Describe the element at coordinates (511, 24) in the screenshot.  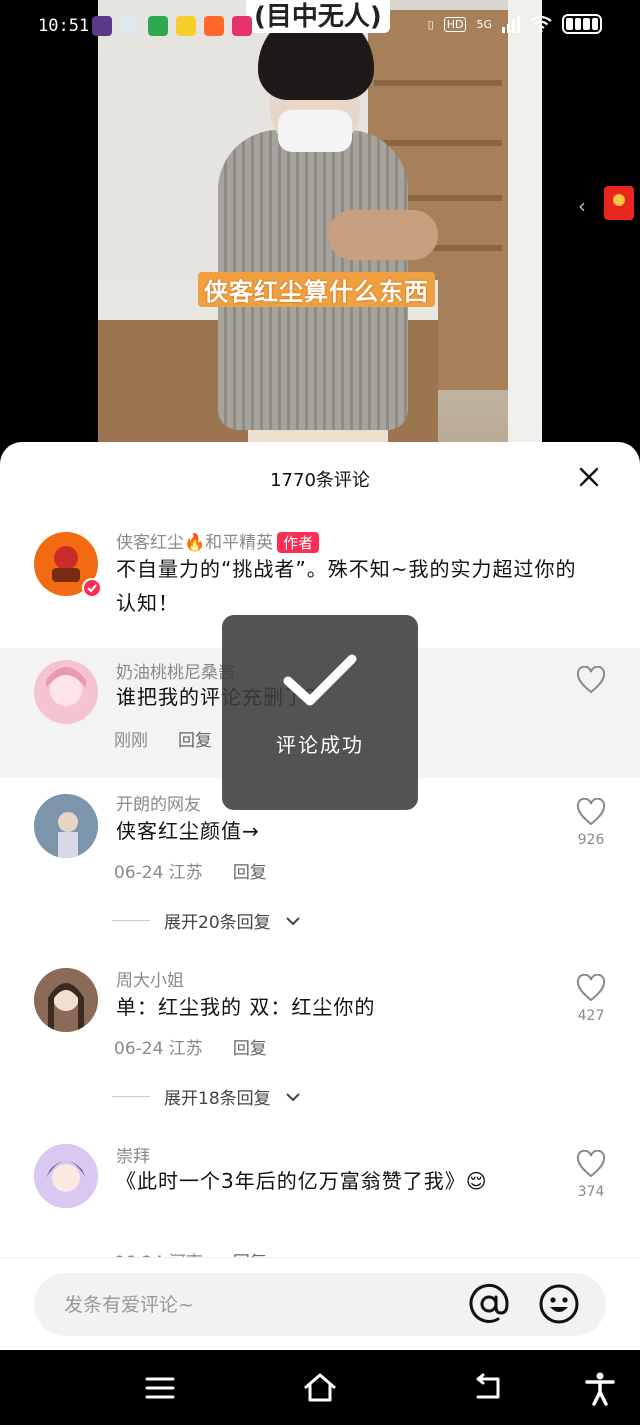
I see `signal-icon` at that location.